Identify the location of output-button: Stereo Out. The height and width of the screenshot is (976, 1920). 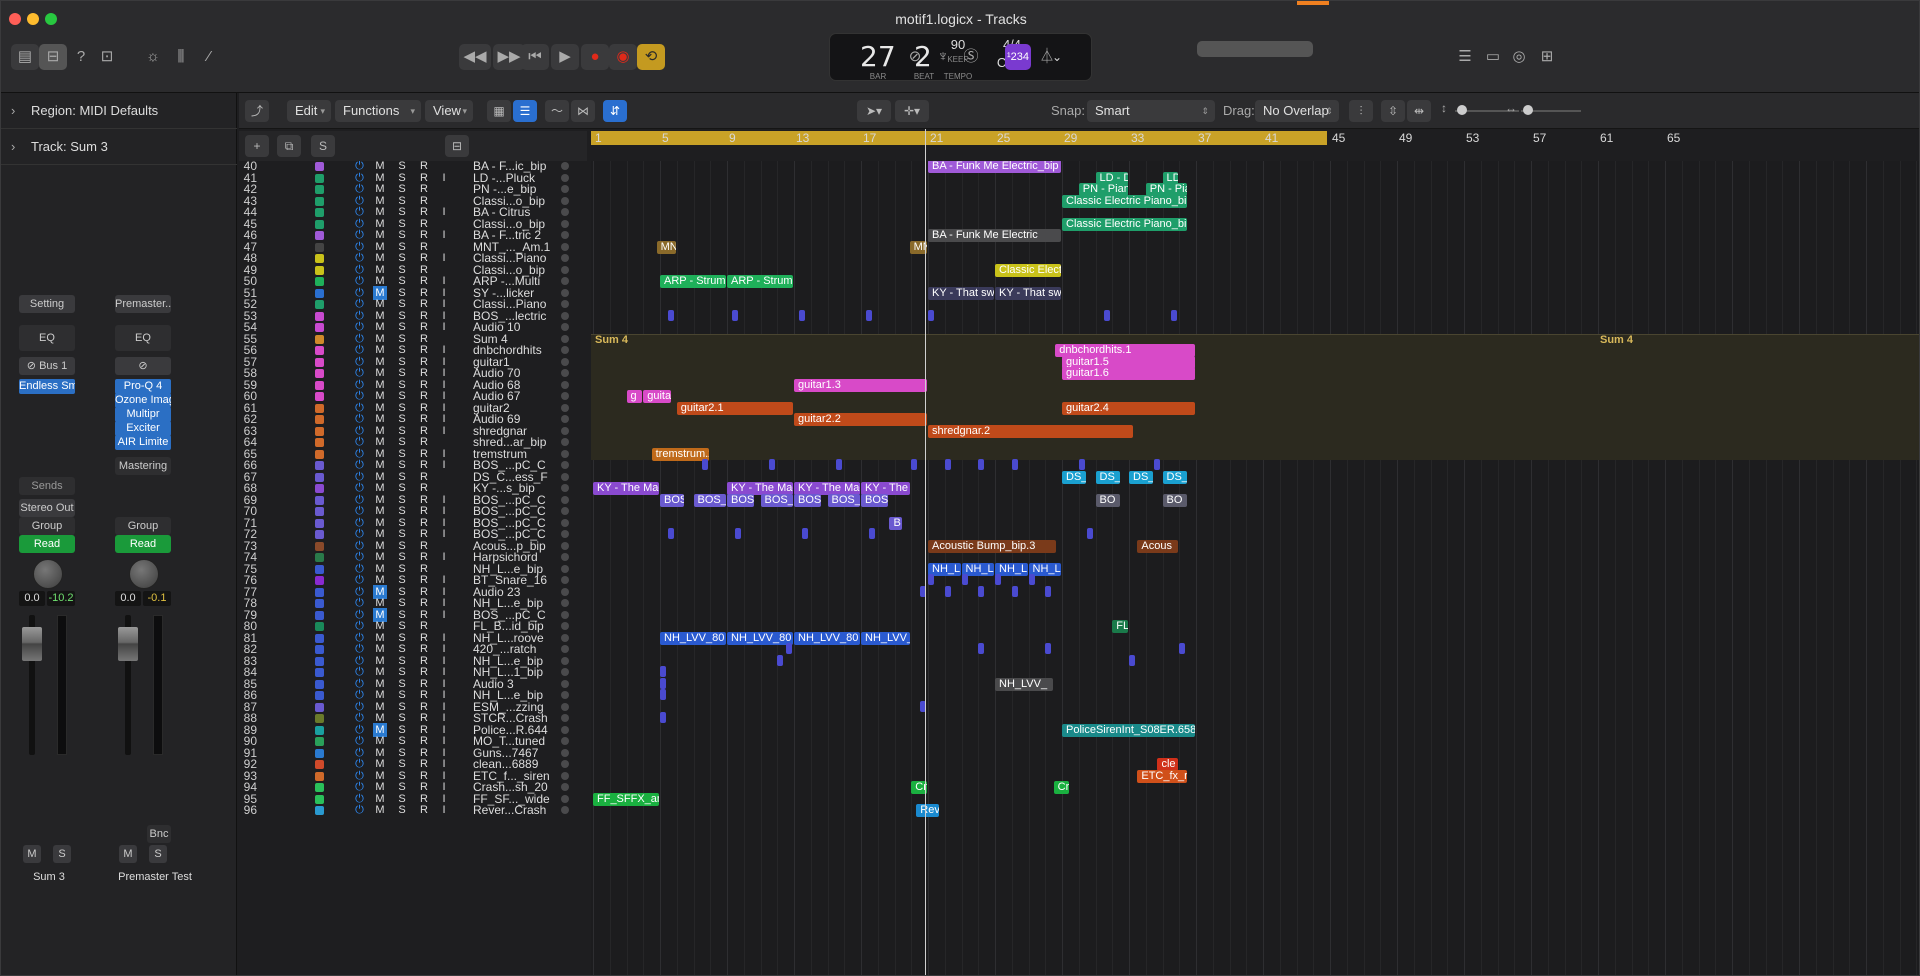
(47, 508).